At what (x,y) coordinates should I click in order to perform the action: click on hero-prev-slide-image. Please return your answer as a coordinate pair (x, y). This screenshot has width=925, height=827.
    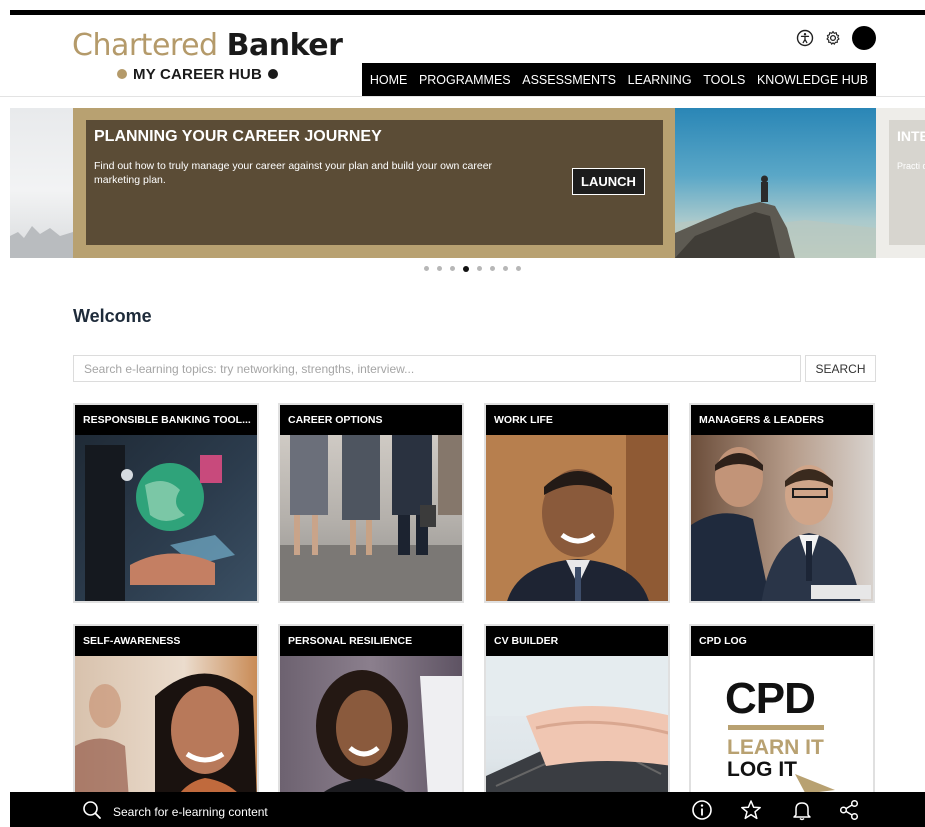
    Looking at the image, I should click on (41, 183).